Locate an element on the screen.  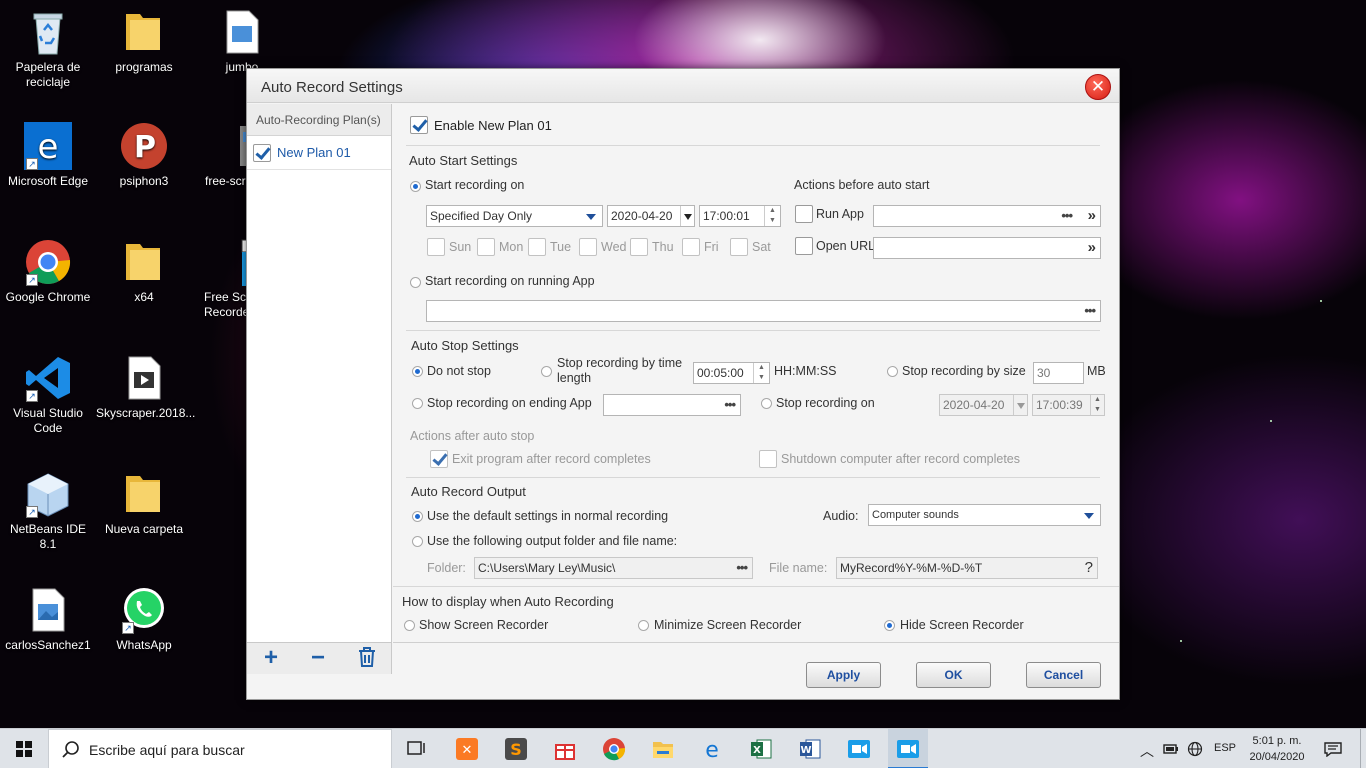
notifications-icon is located at coordinates (1333, 754).